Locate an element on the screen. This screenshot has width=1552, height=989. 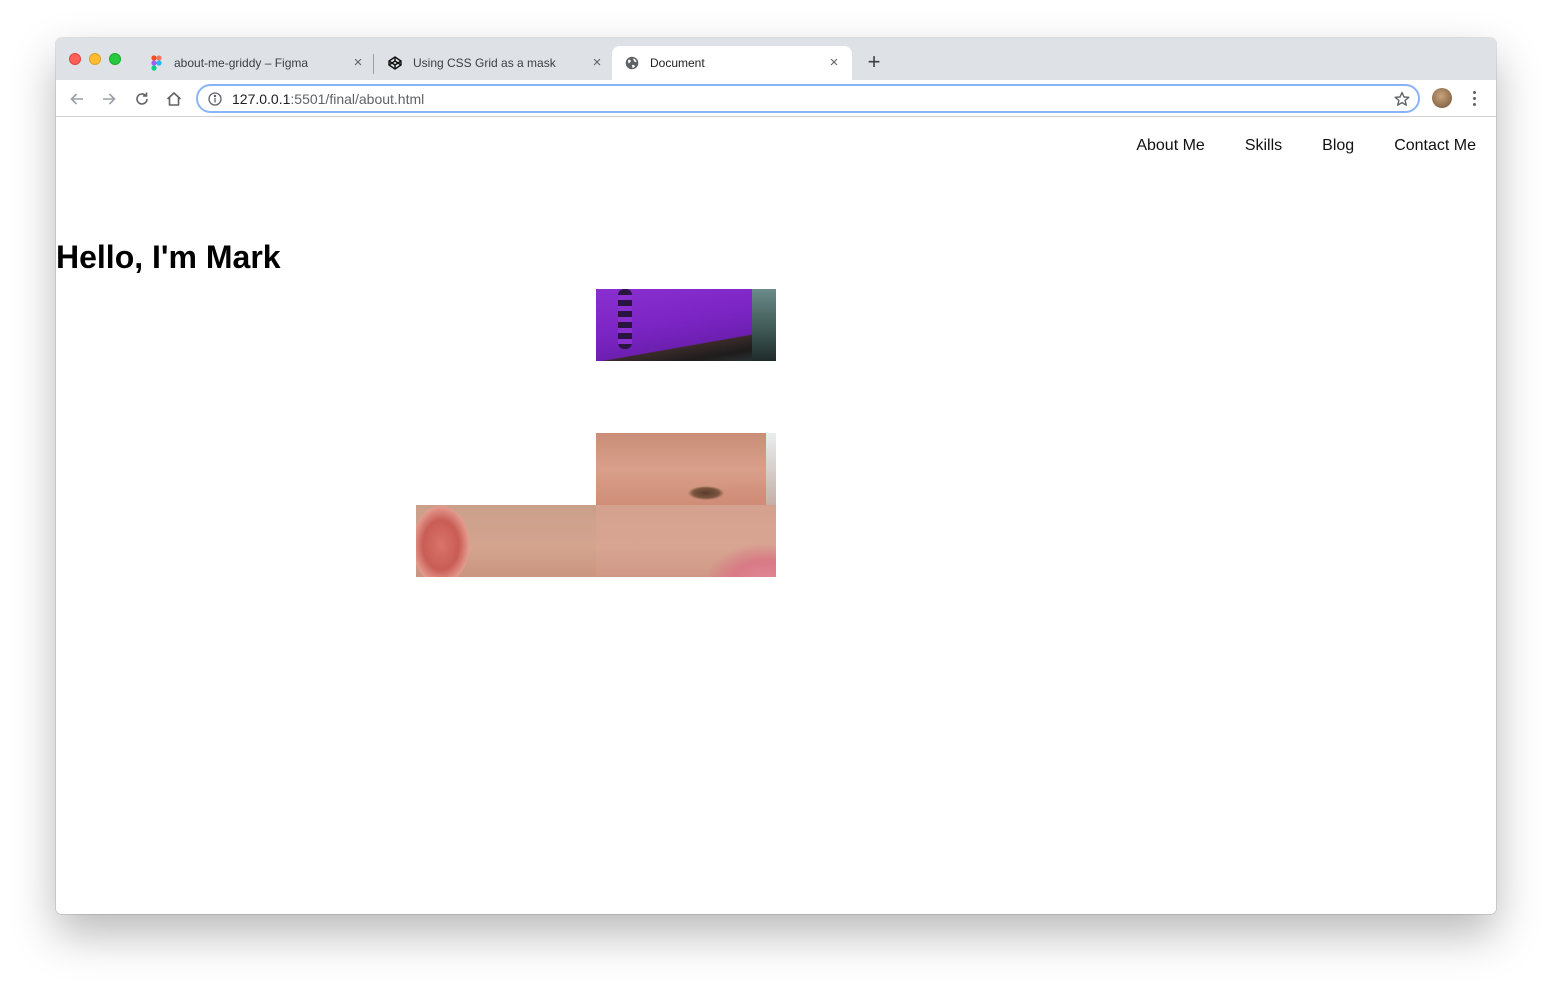
arrow-right-icon is located at coordinates (109, 99).